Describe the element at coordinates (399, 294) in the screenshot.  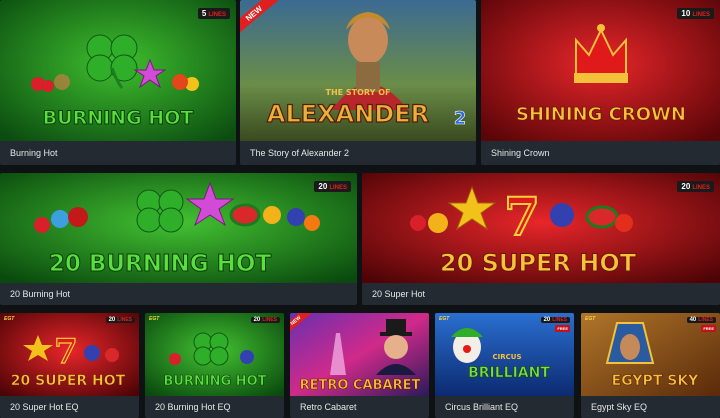
I see `game-title: 20 Super Hot` at that location.